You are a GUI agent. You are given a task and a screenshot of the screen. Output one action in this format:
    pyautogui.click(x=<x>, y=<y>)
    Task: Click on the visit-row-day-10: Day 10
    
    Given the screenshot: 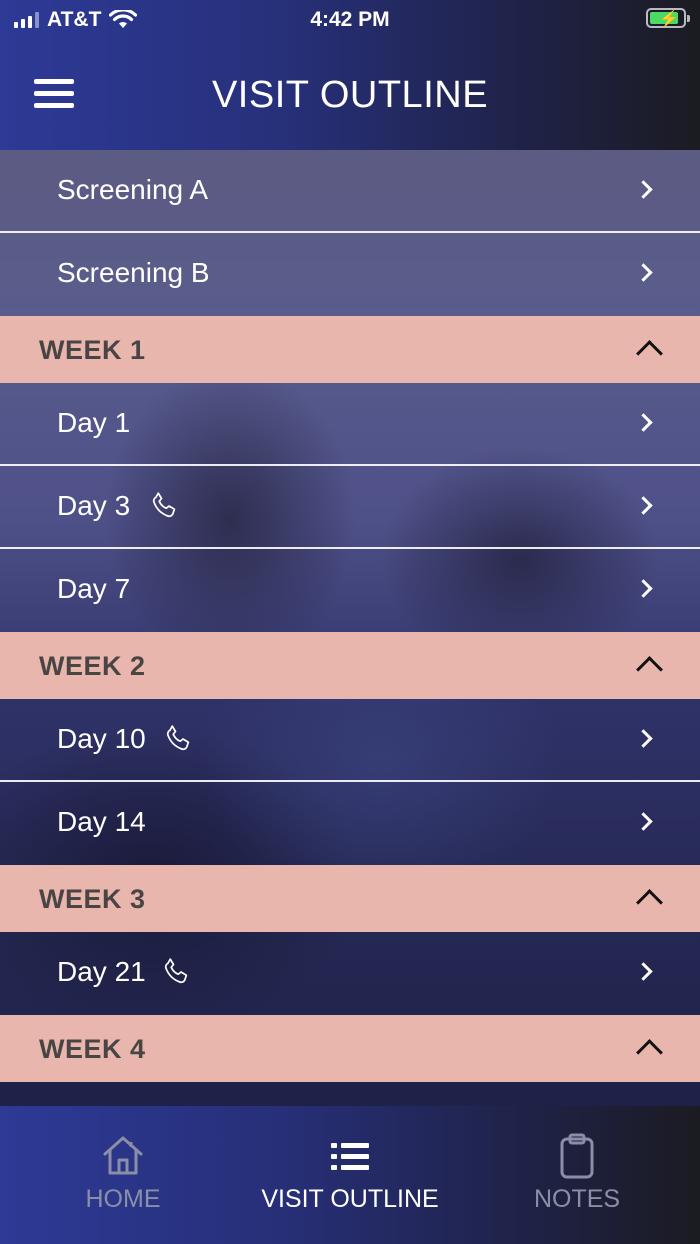 What is the action you would take?
    pyautogui.click(x=350, y=740)
    